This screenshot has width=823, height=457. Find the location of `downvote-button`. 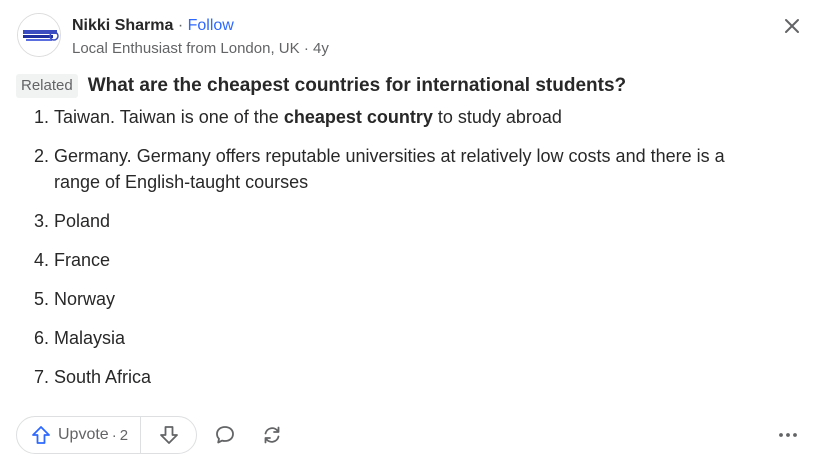

downvote-button is located at coordinates (168, 435).